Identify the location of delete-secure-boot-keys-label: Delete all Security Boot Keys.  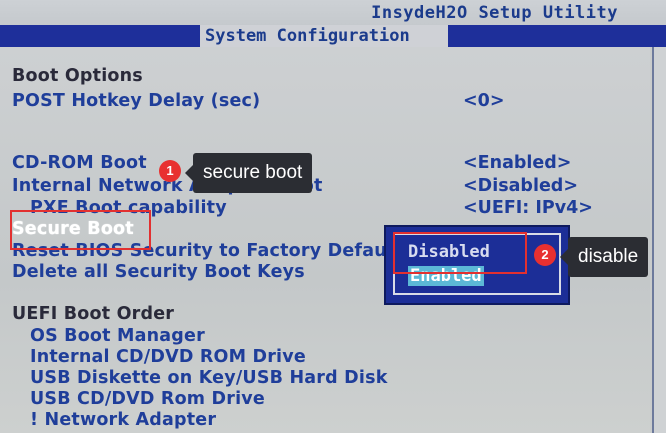
(158, 272).